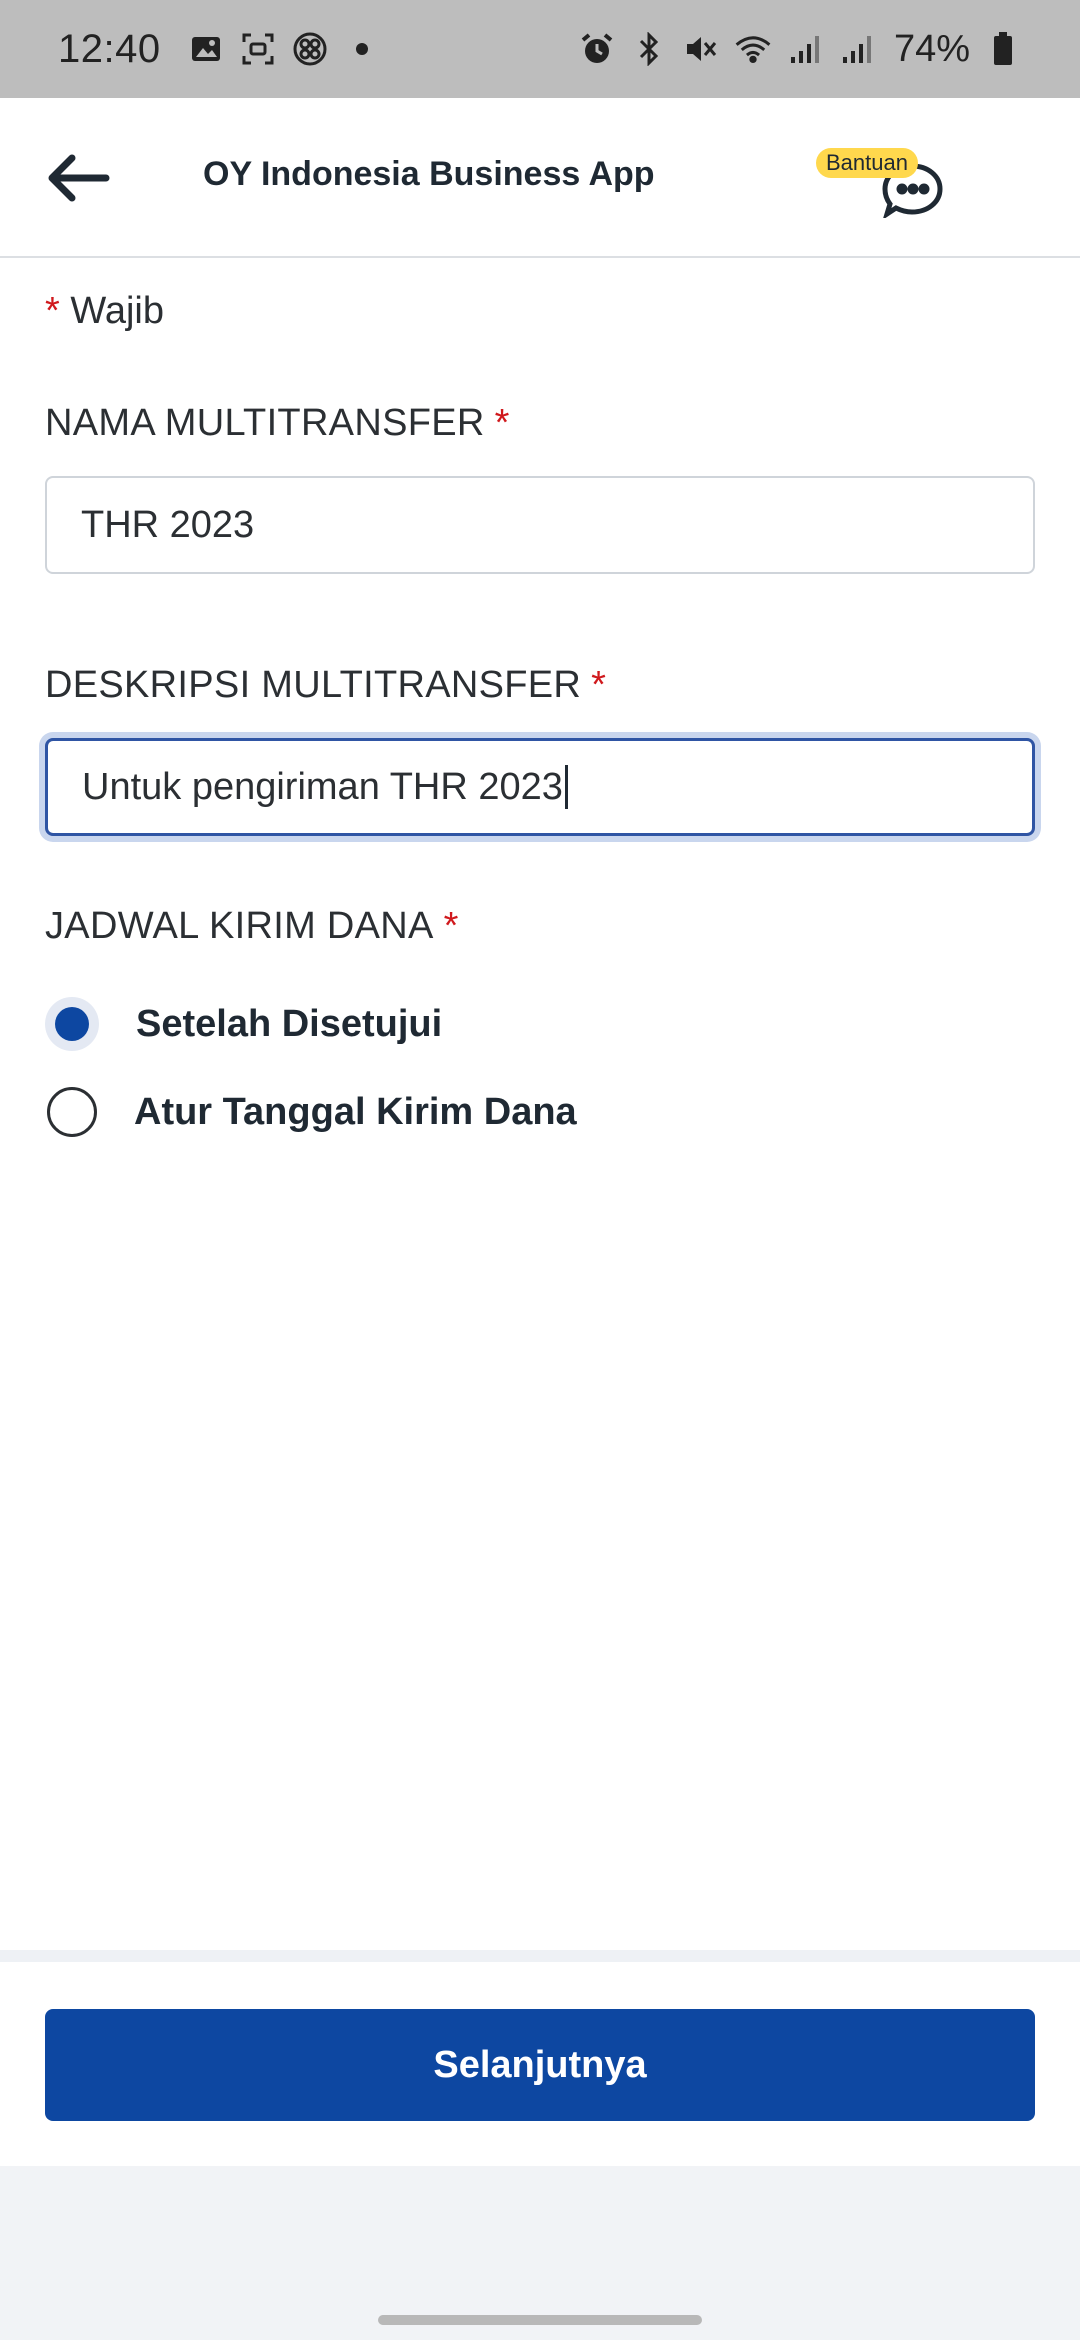 This screenshot has height=2340, width=1080. What do you see at coordinates (867, 163) in the screenshot?
I see `help-badge: Bantuan` at bounding box center [867, 163].